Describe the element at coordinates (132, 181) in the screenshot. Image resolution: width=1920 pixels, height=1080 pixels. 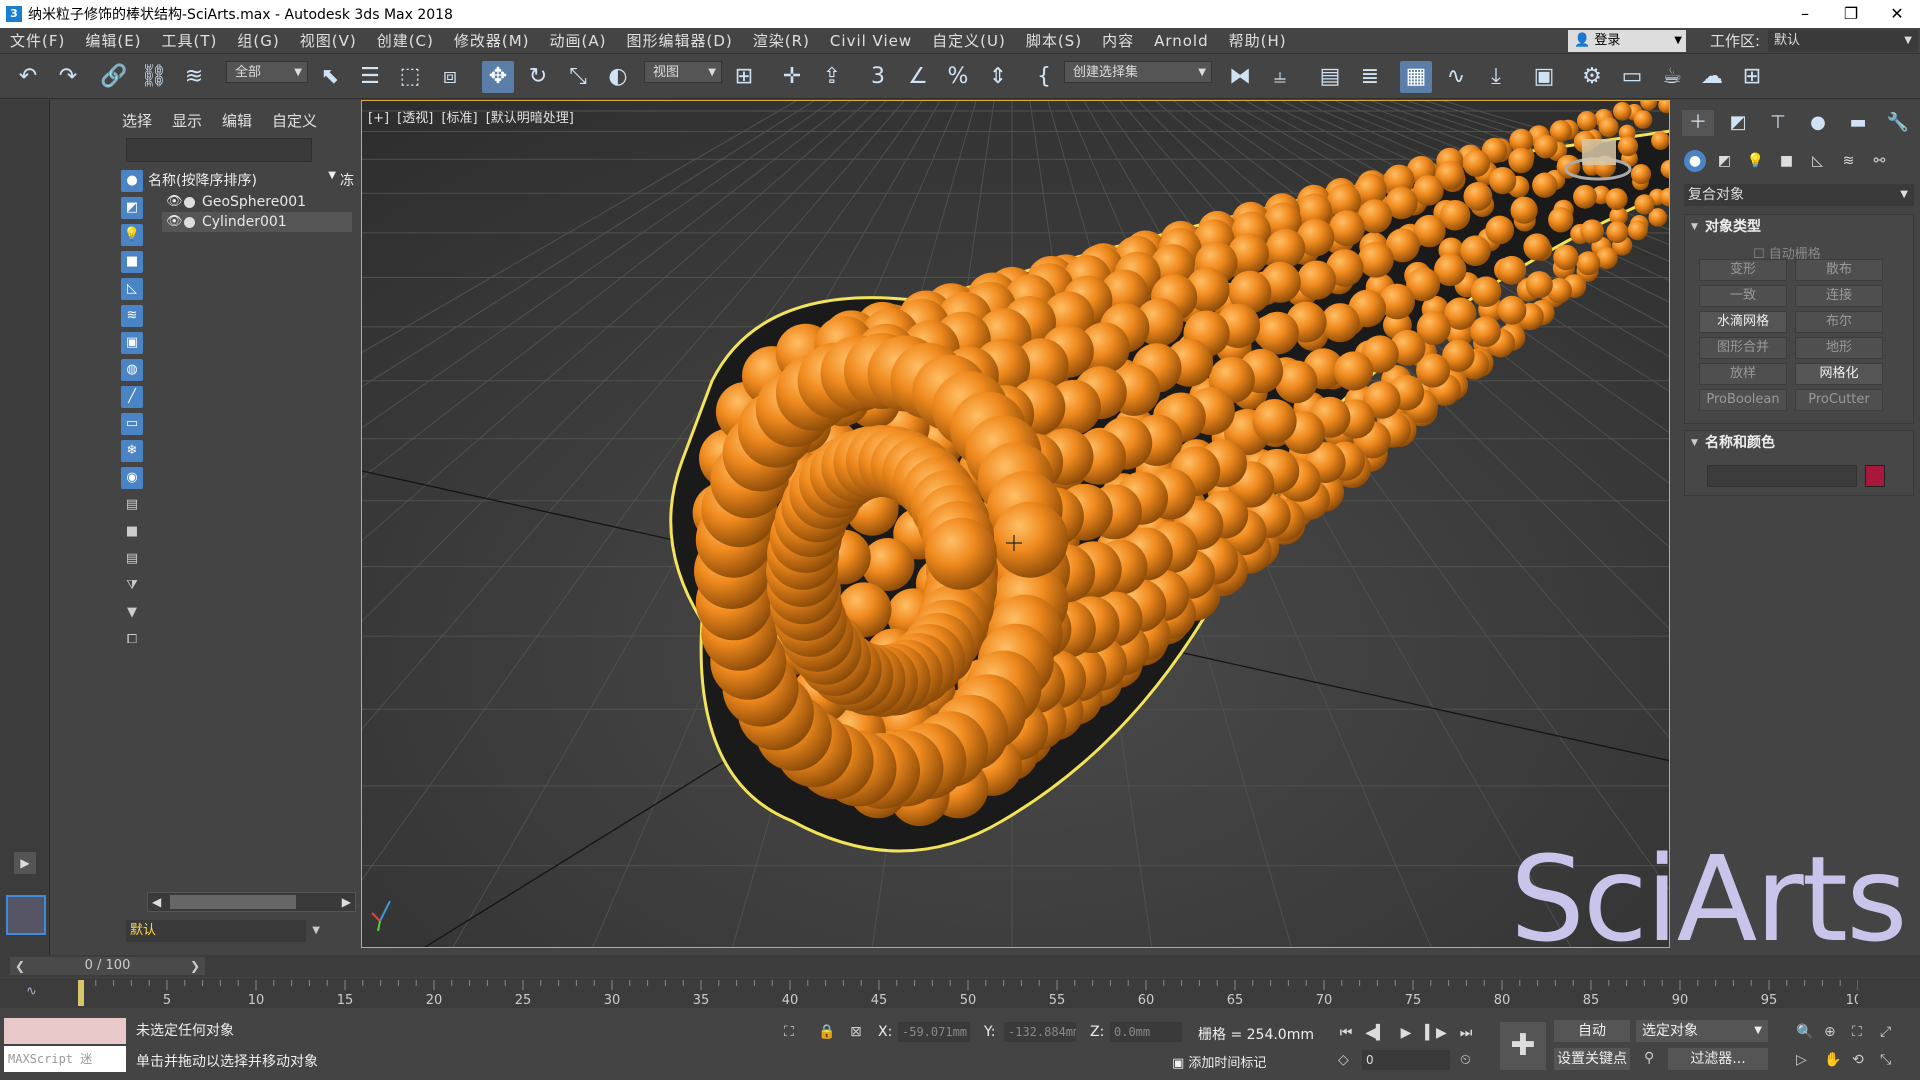
I see `geometry-filter-icon: ●` at that location.